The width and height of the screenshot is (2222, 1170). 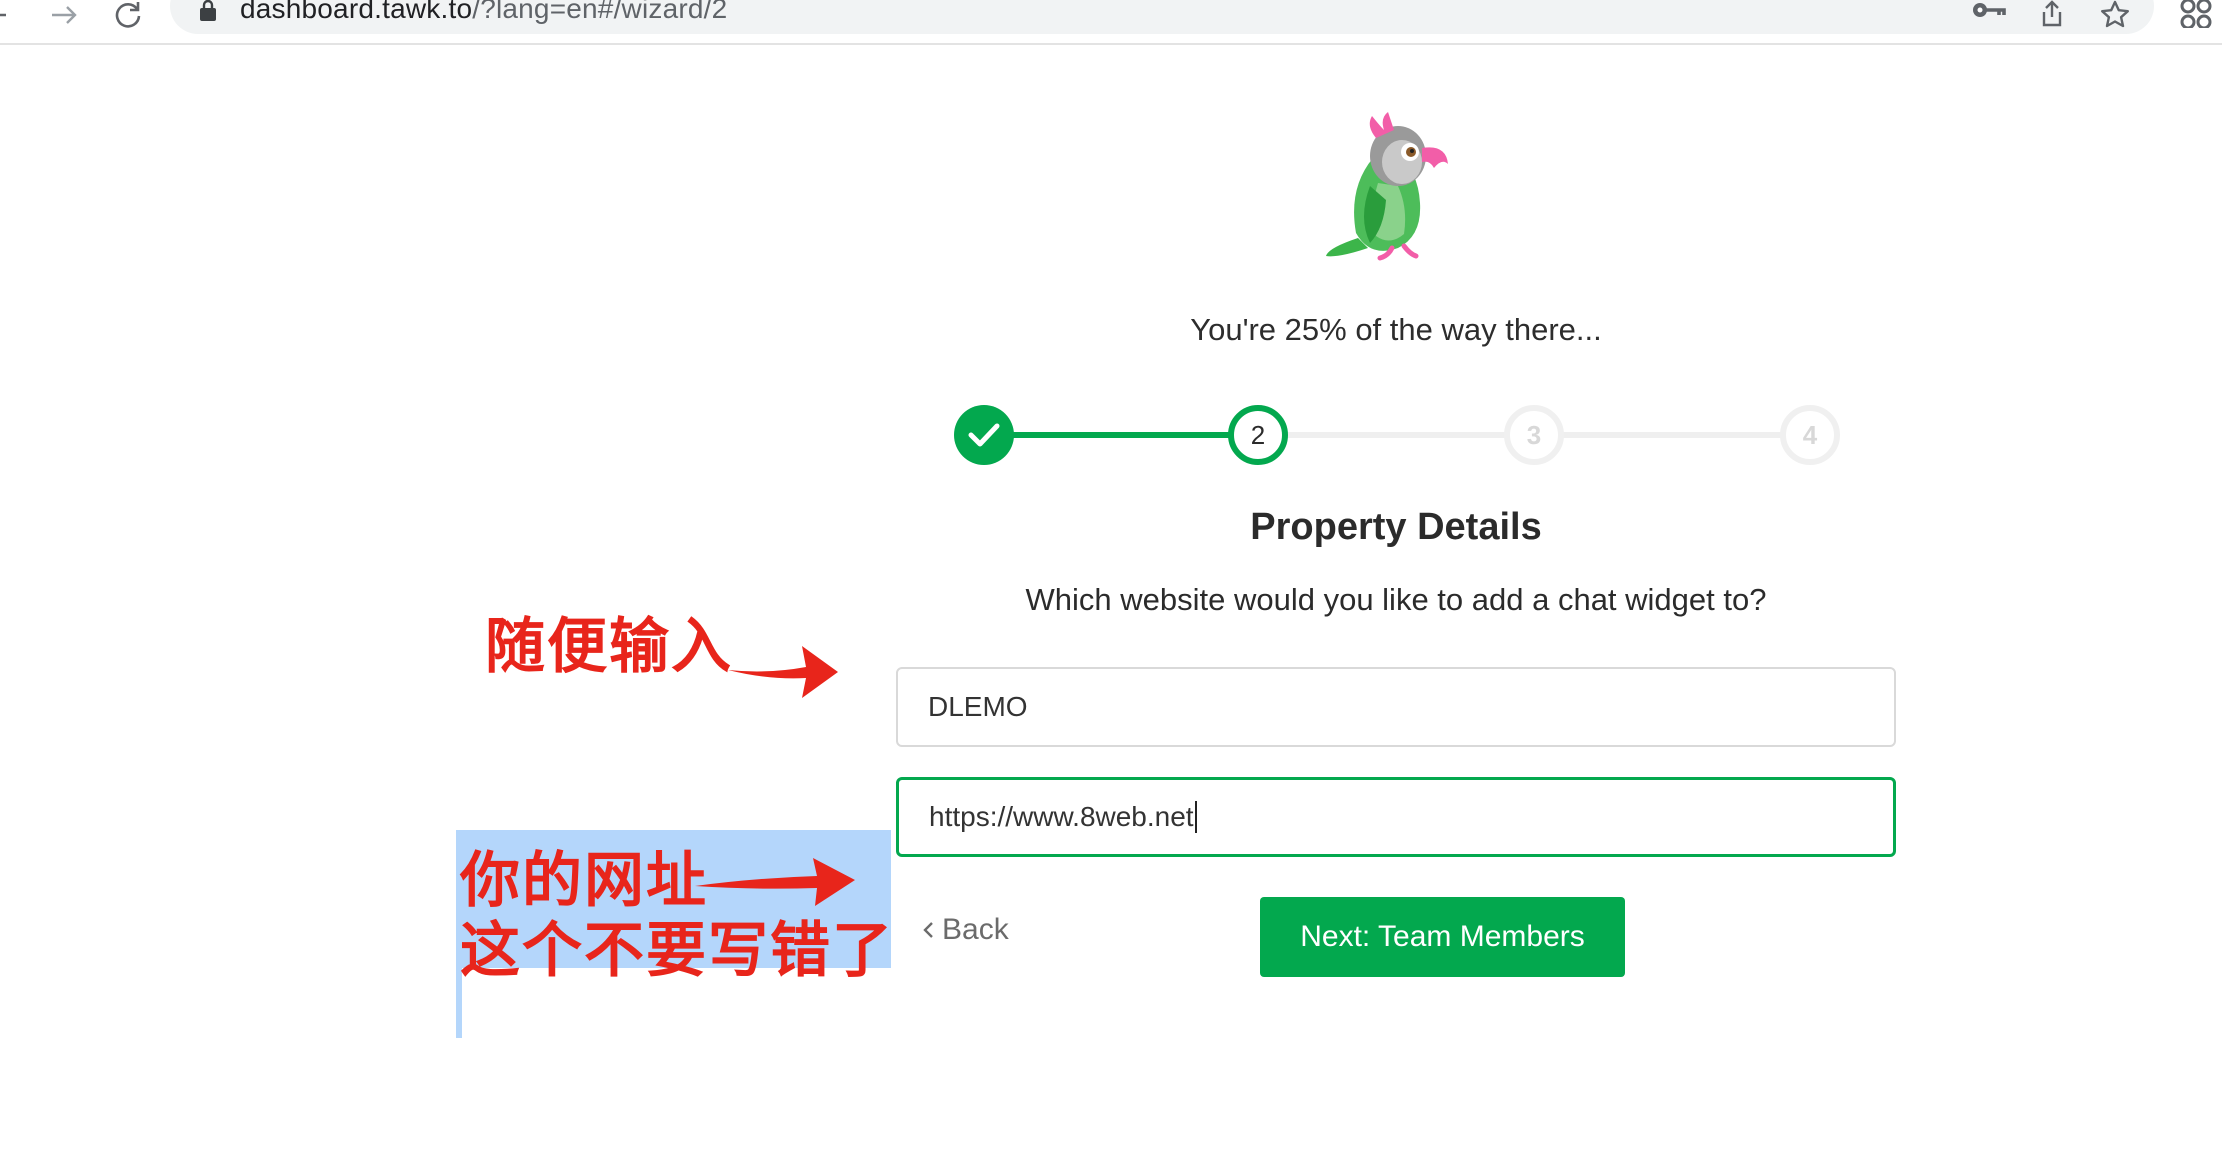 What do you see at coordinates (978, 706) in the screenshot?
I see `property-name-value: DLEMO` at bounding box center [978, 706].